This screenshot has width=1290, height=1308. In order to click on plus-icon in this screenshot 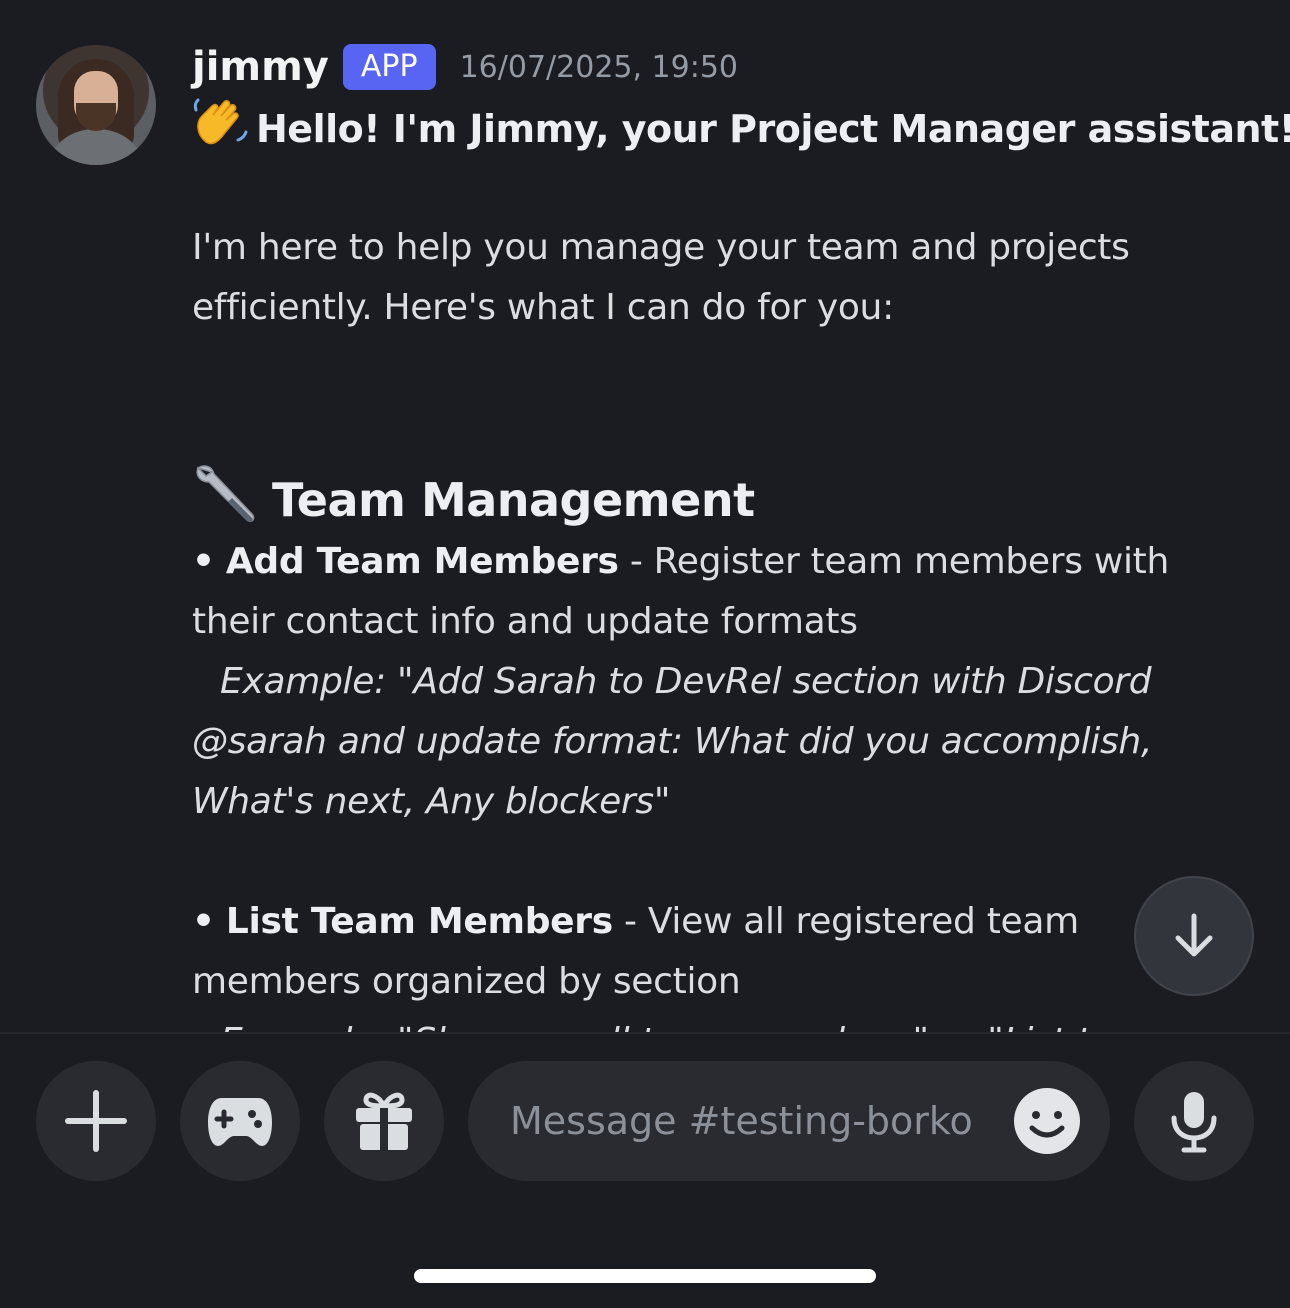, I will do `click(96, 1121)`.